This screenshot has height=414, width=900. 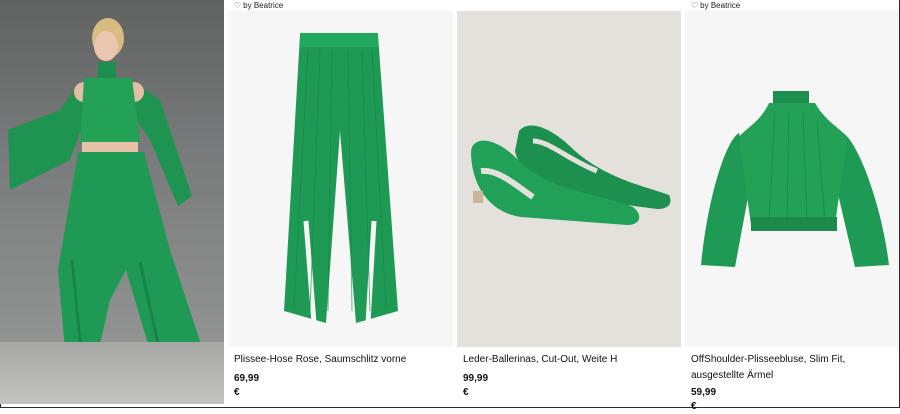 I want to click on product-price: 69,99 €, so click(x=247, y=385).